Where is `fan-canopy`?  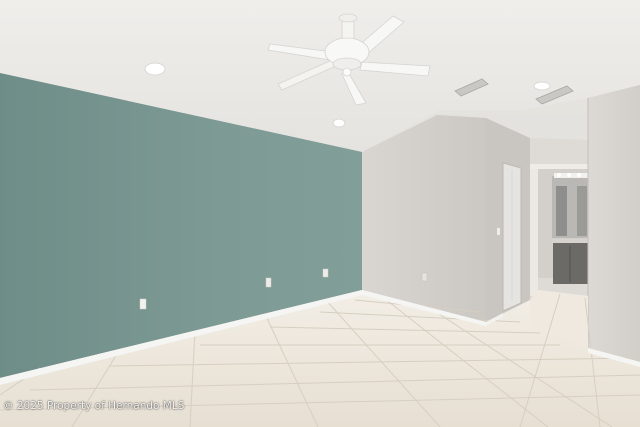
fan-canopy is located at coordinates (348, 18).